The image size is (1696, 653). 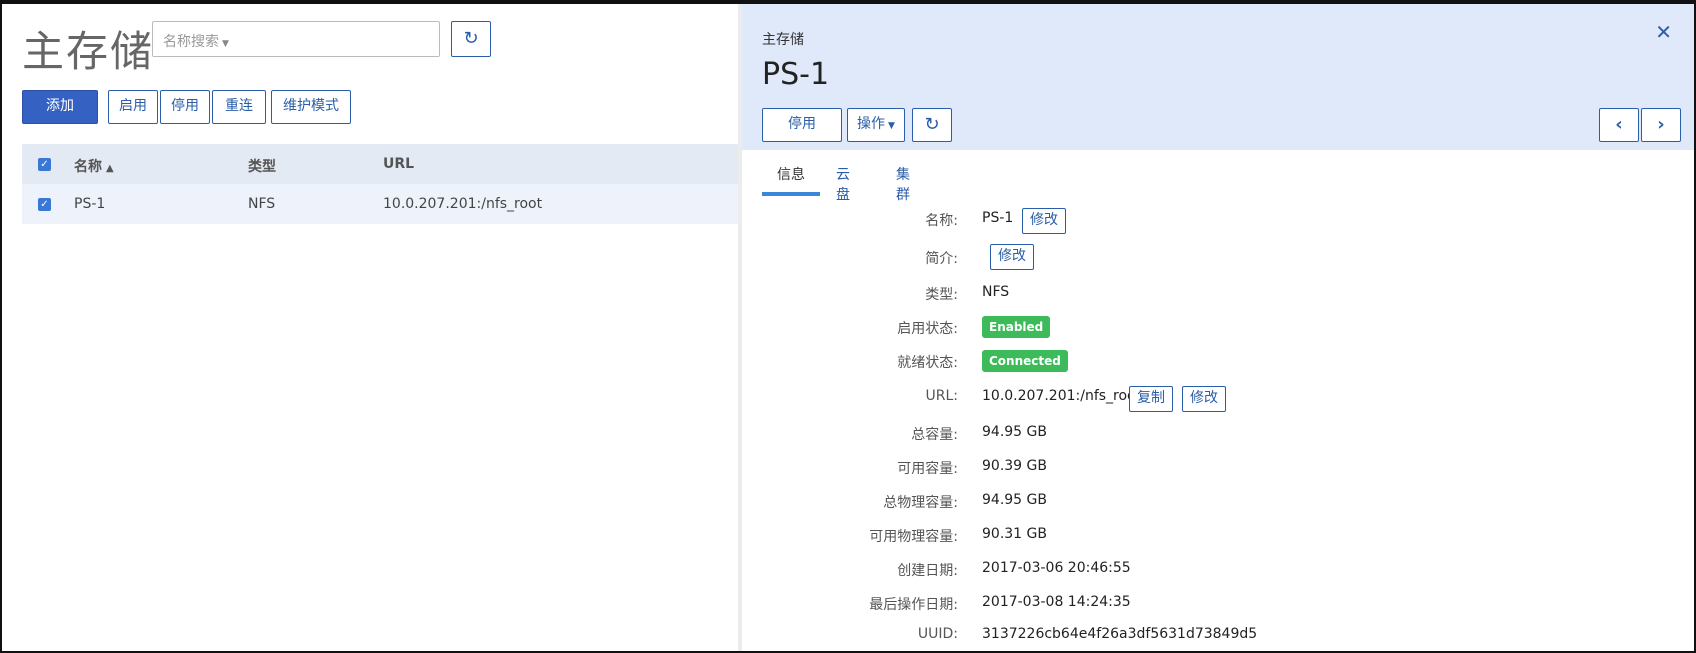 What do you see at coordinates (1218, 605) in the screenshot?
I see `info-row-last-op: 最后操作日期: 2017-03-08 14:24:35` at bounding box center [1218, 605].